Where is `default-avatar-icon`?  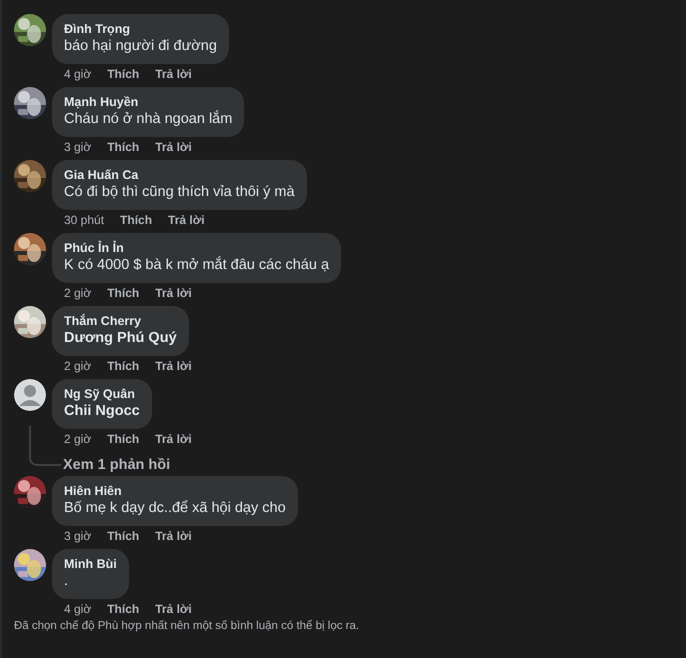
default-avatar-icon is located at coordinates (30, 395).